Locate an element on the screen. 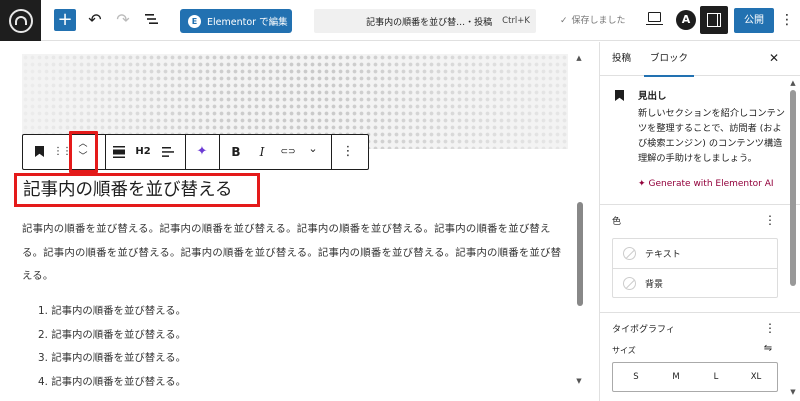  list-item: 2. 記事内の順番を並び替える。 is located at coordinates (112, 336).